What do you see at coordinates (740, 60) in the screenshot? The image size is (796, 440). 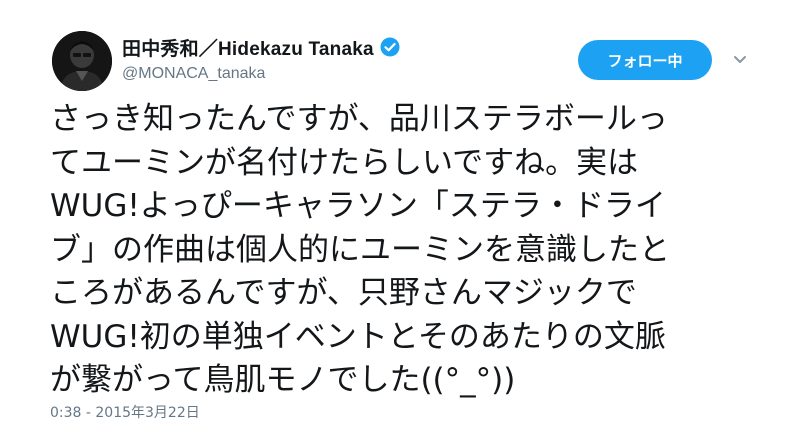 I see `chevron-down-icon` at bounding box center [740, 60].